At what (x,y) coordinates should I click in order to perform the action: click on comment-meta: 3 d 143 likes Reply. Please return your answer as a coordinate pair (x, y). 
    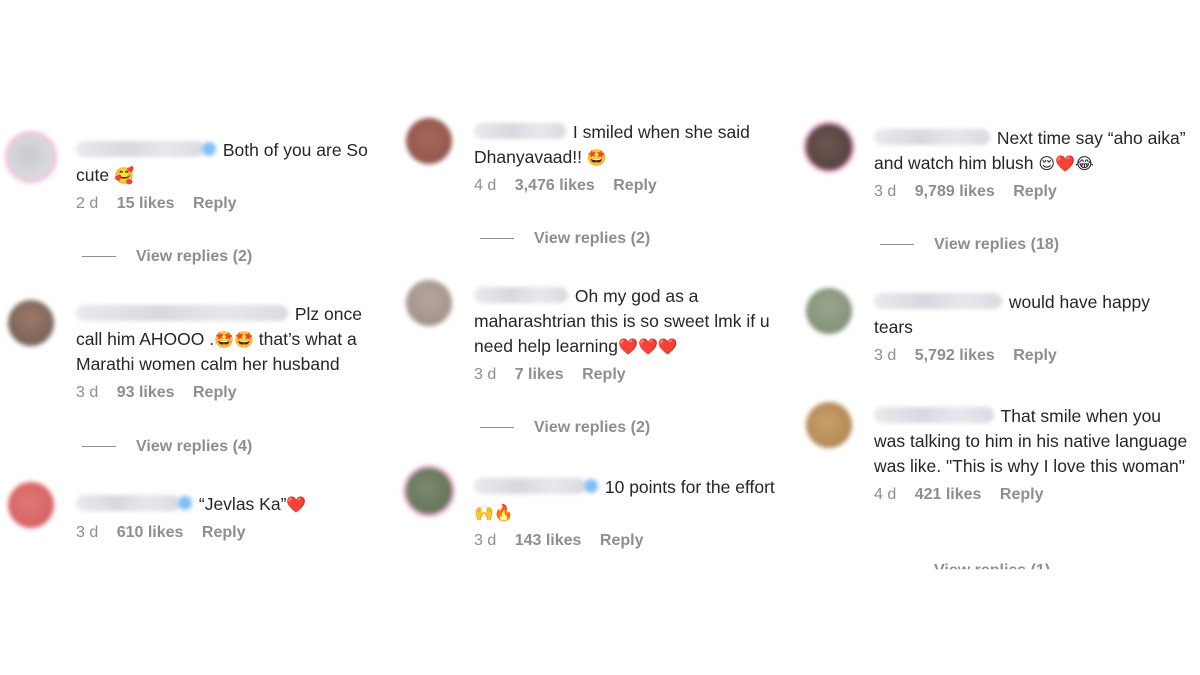
    Looking at the image, I should click on (632, 541).